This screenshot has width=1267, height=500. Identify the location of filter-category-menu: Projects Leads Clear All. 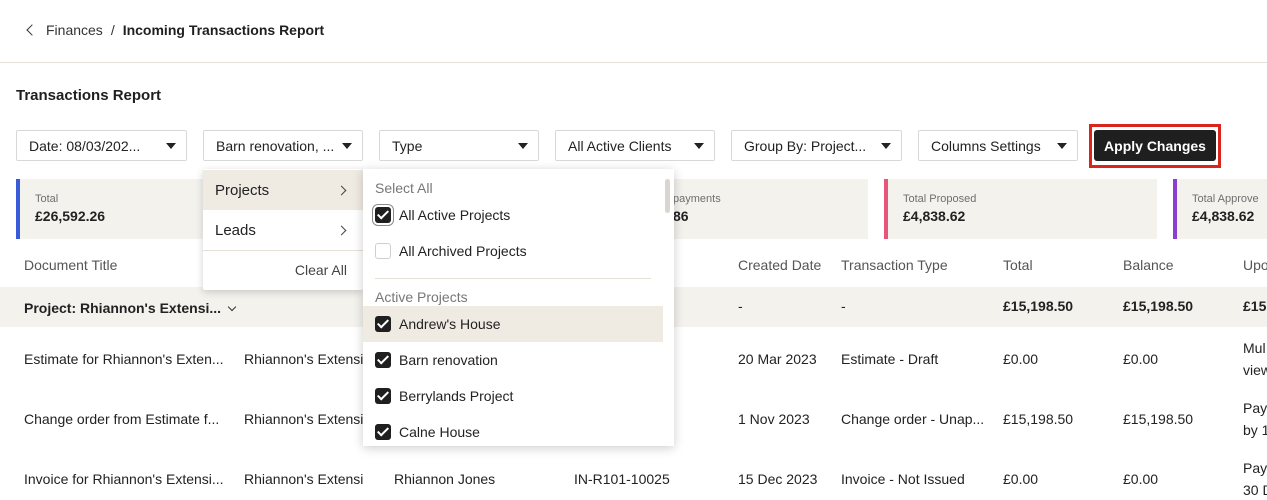
(283, 229).